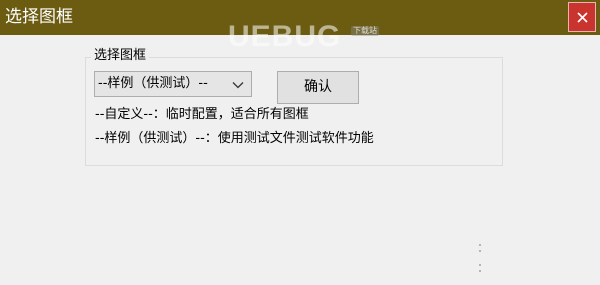 The image size is (600, 285). Describe the element at coordinates (120, 55) in the screenshot. I see `group-label: 选择图框` at that location.